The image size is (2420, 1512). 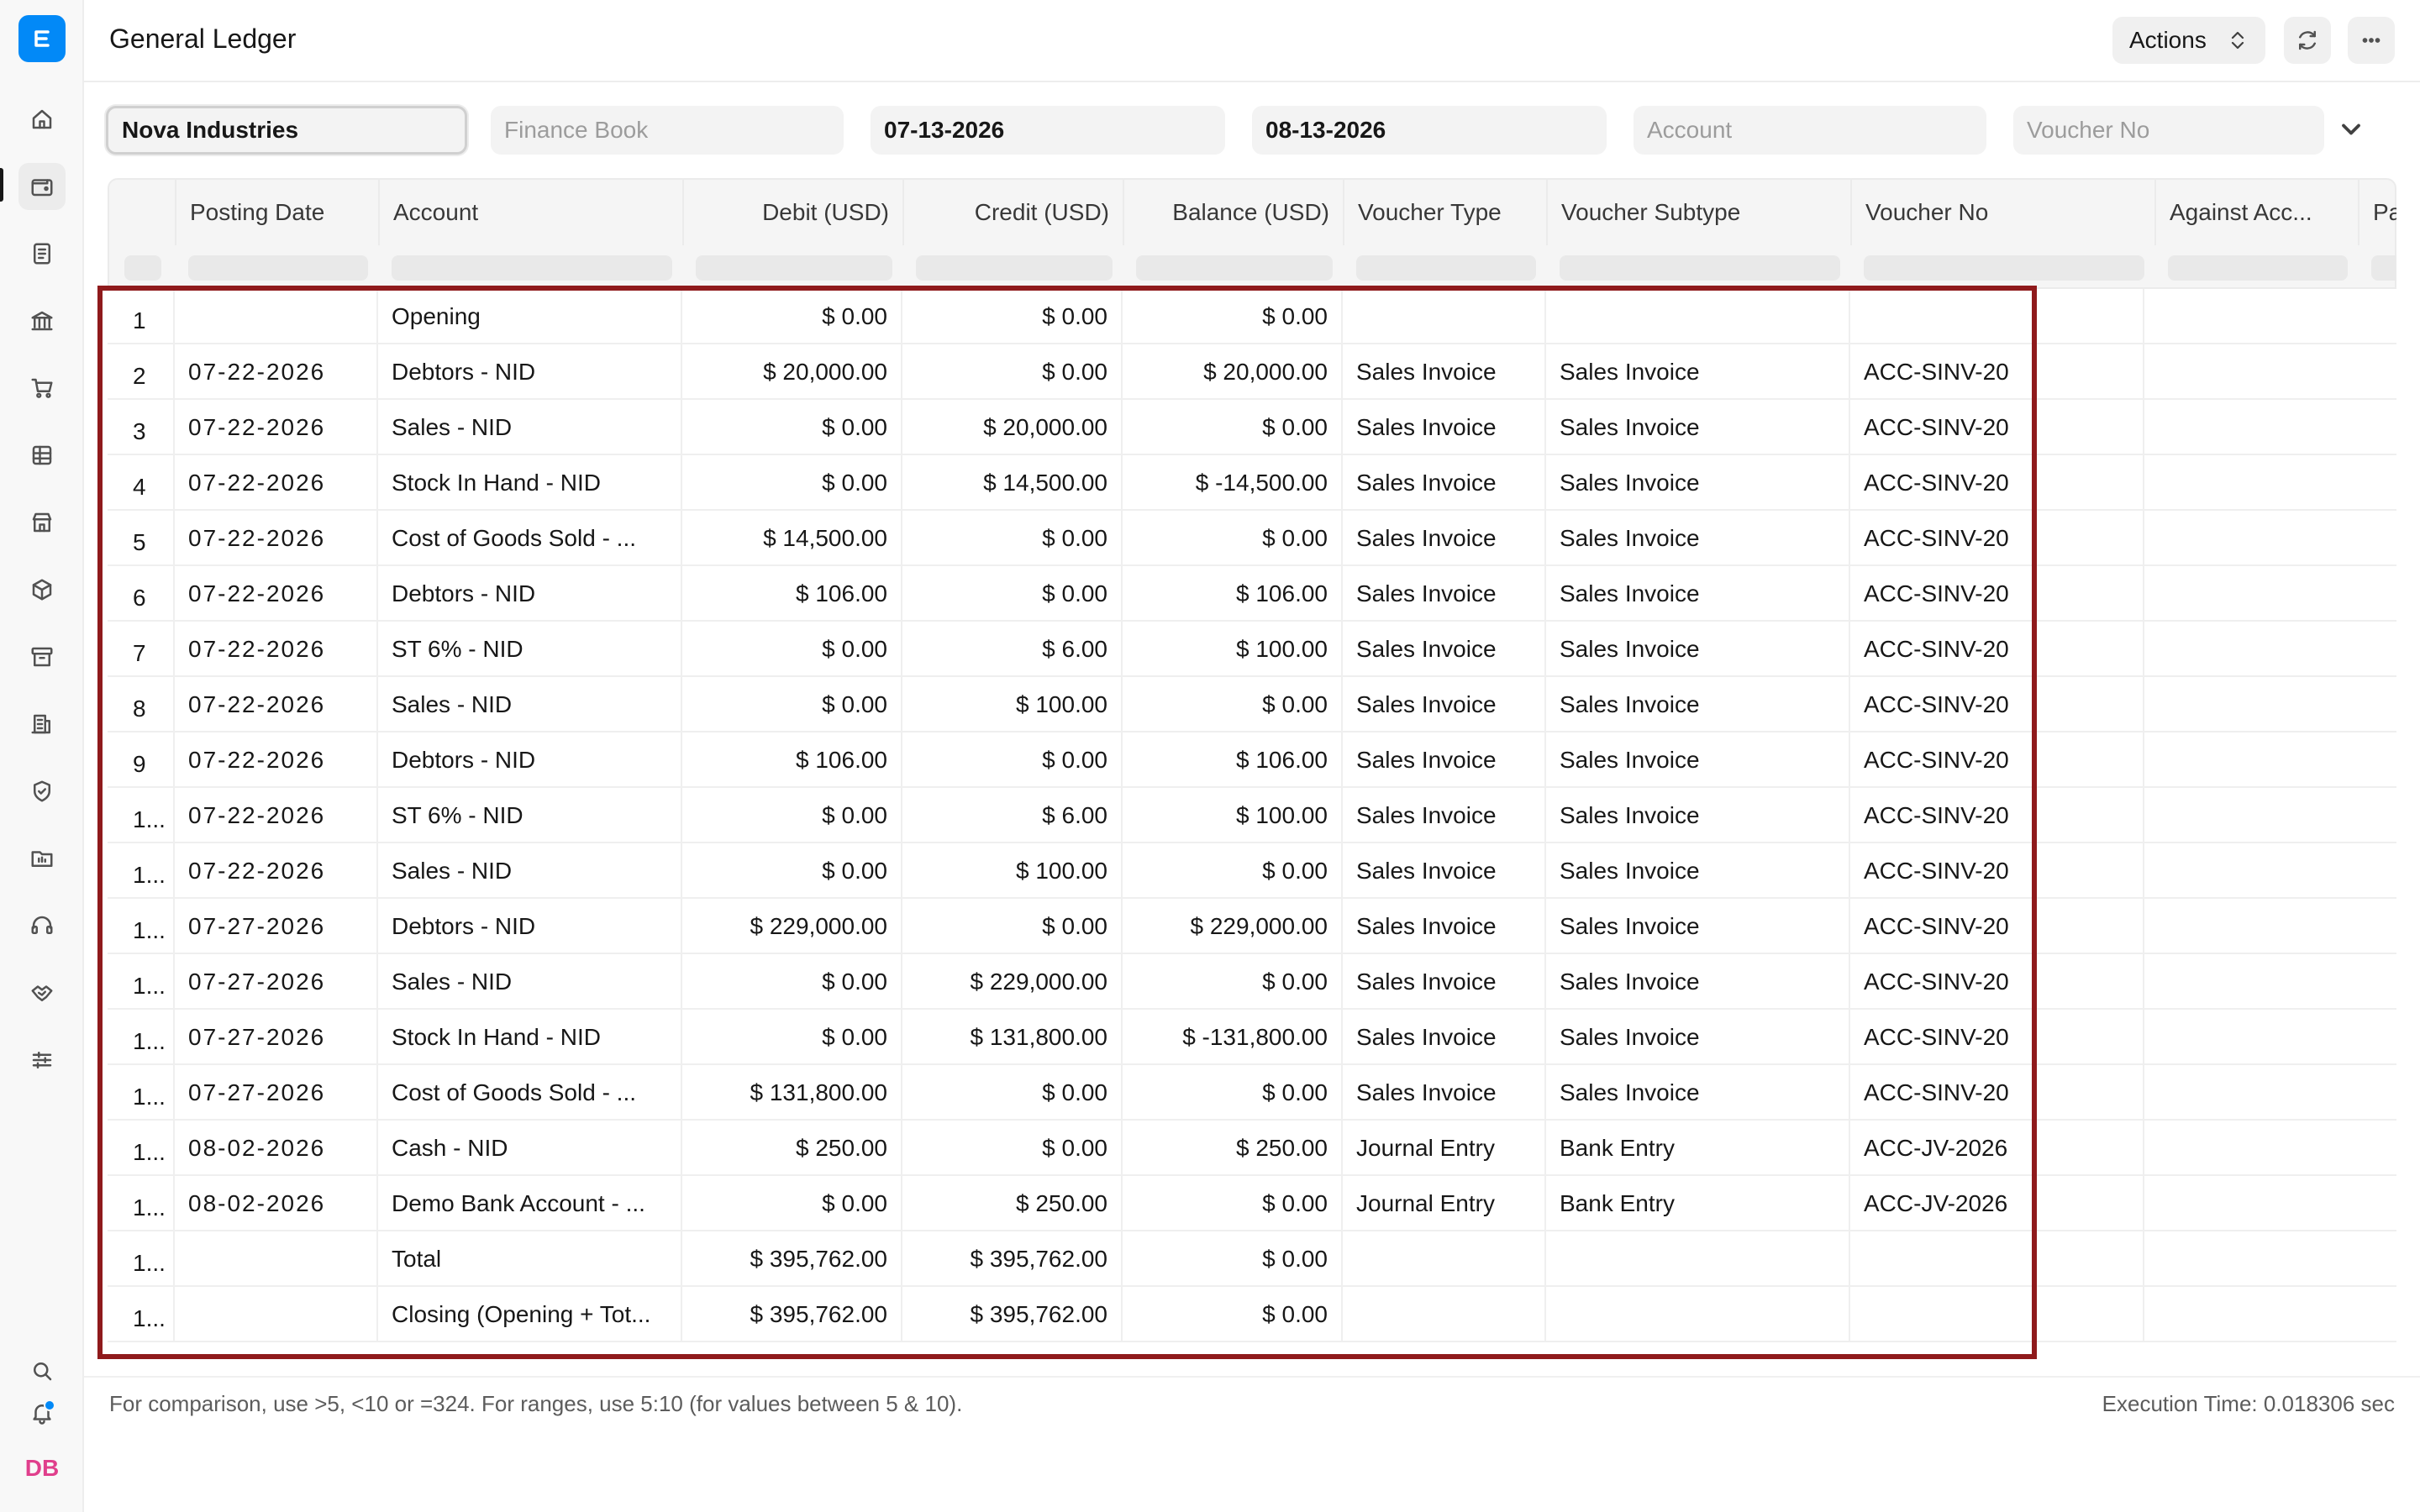 I want to click on home-icon, so click(x=42, y=119).